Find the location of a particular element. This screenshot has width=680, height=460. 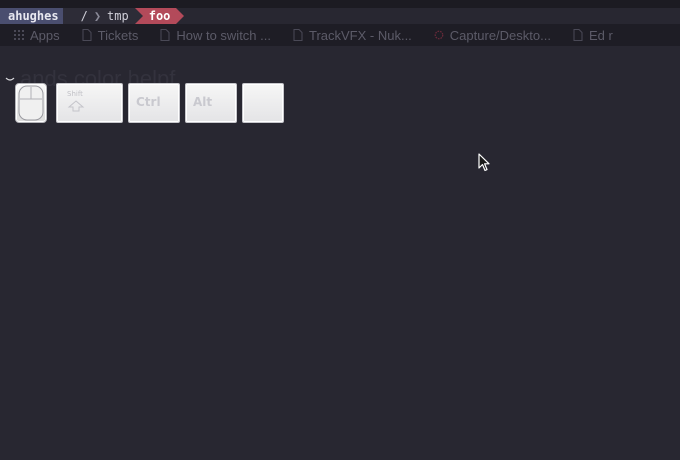

keystroke-overlay: Shift Ctrl Alt is located at coordinates (149, 103).